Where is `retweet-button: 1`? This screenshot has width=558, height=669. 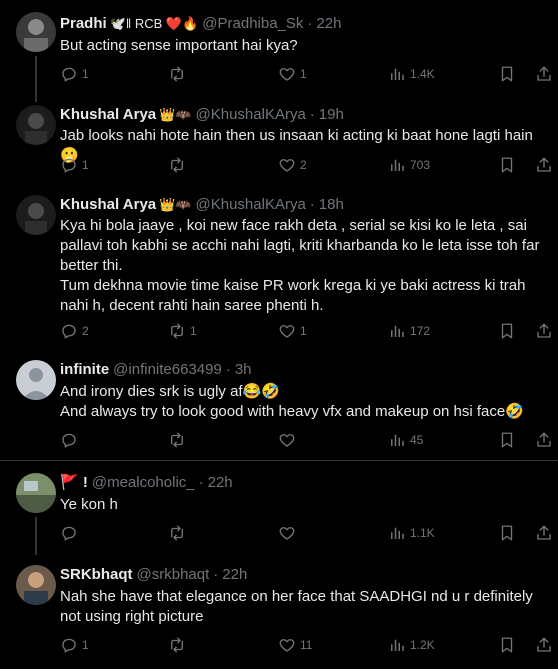
retweet-button: 1 is located at coordinates (182, 331).